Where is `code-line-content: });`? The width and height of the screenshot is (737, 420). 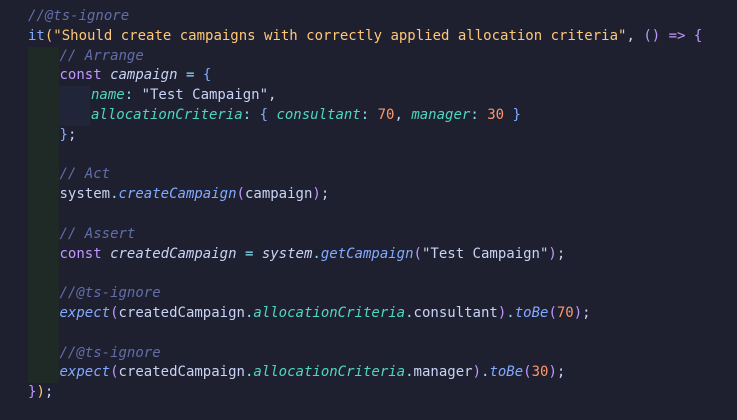 code-line-content: }); is located at coordinates (40, 392).